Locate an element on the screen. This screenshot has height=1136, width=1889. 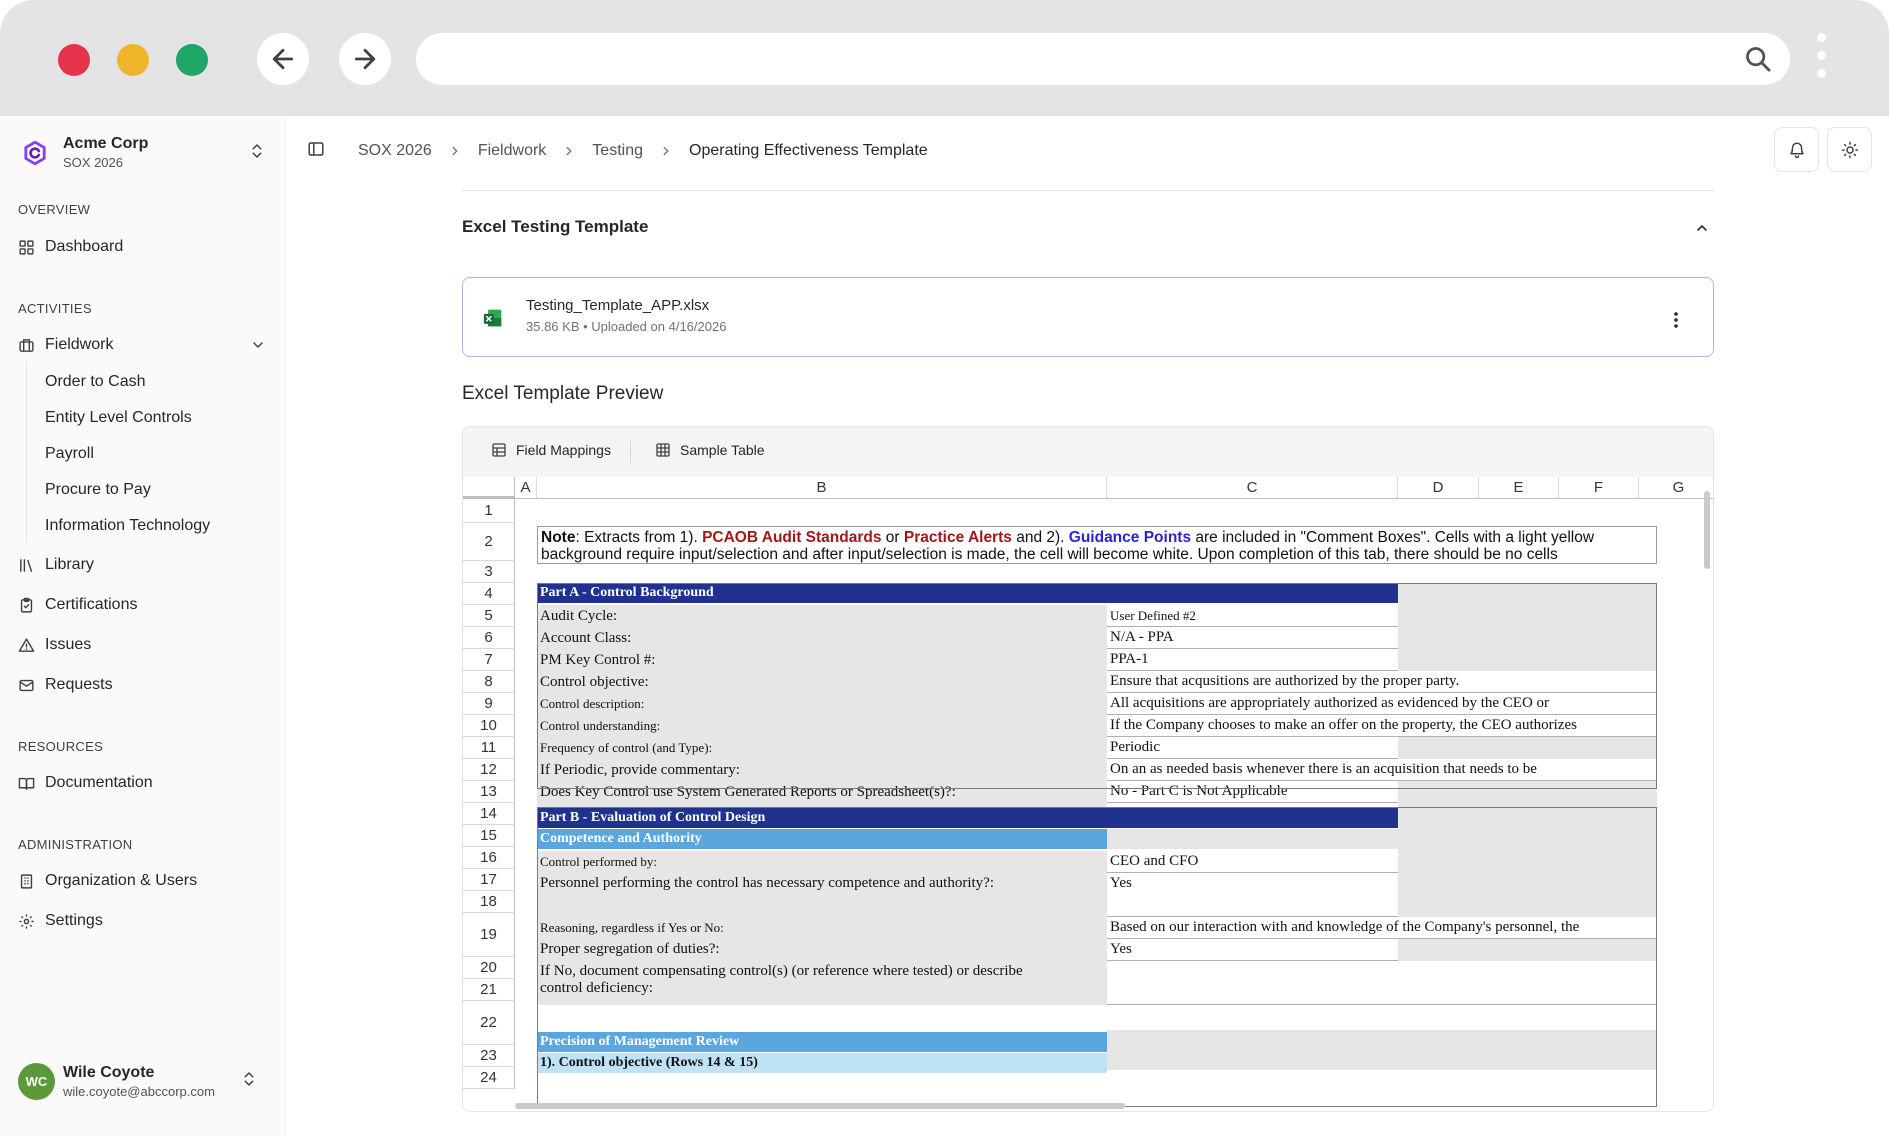
sidebar-item-issues: Issues is located at coordinates (54, 645).